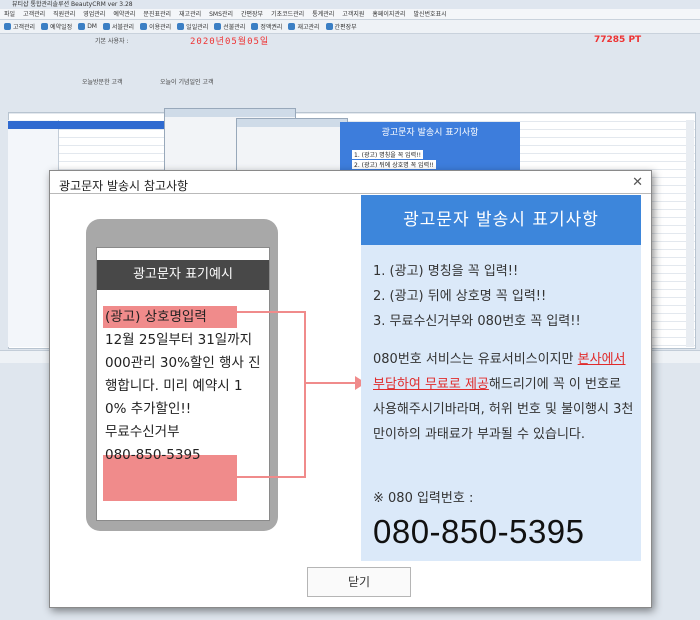 The height and width of the screenshot is (620, 700). Describe the element at coordinates (102, 82) in the screenshot. I see `filter-label: 오늘방문한 고객` at that location.